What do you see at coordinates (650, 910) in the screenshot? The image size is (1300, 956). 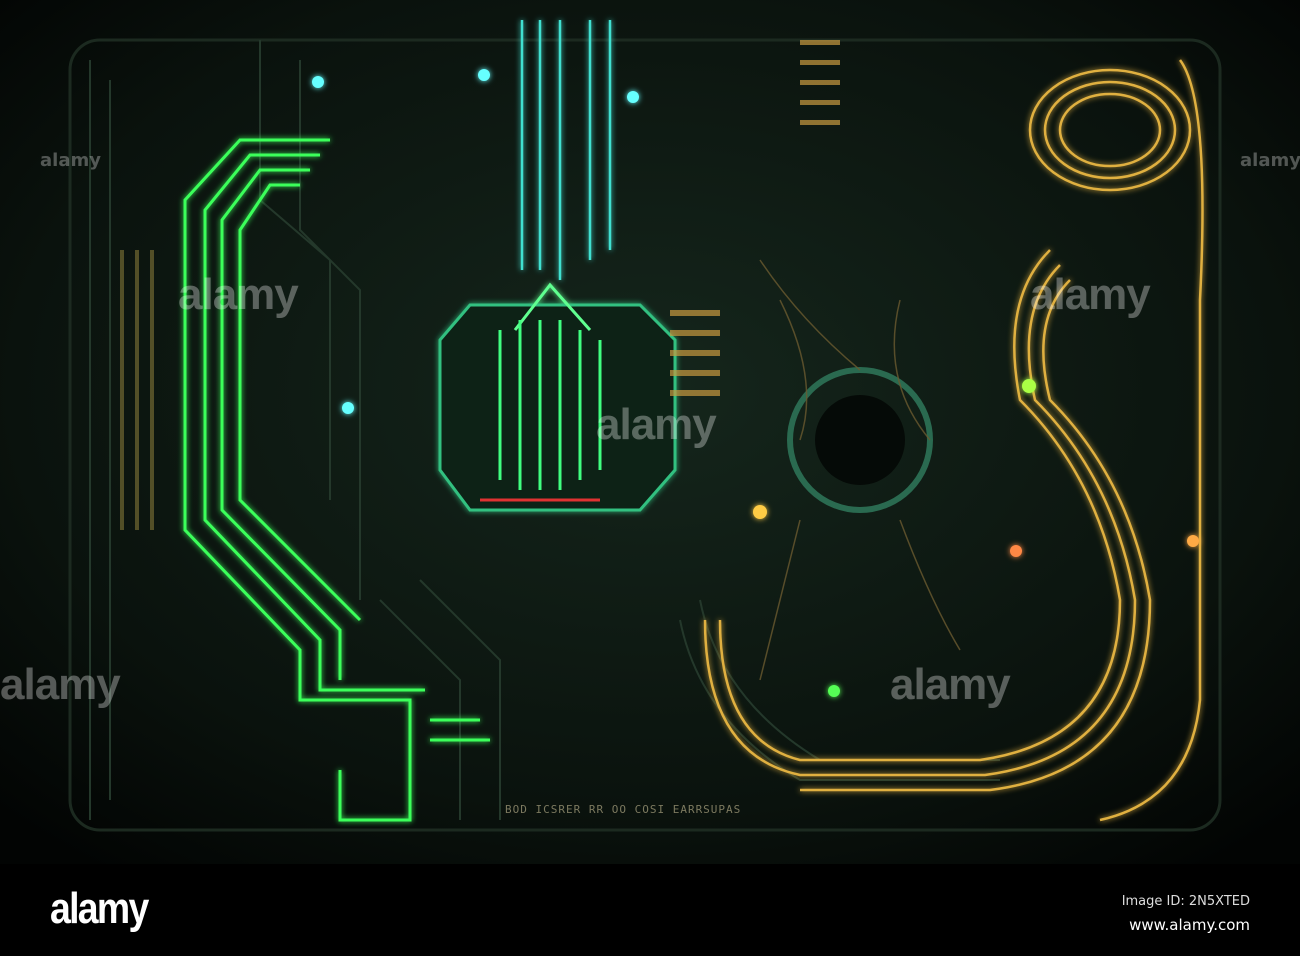 I see `watermark-footer: alamy Image ID: 2N5XTED www.alamy.com` at bounding box center [650, 910].